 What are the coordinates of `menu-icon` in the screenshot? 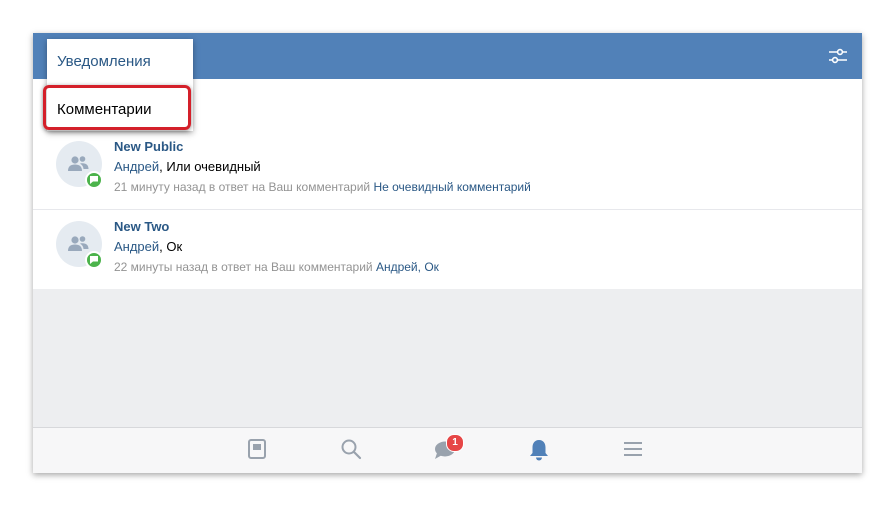 It's located at (634, 450).